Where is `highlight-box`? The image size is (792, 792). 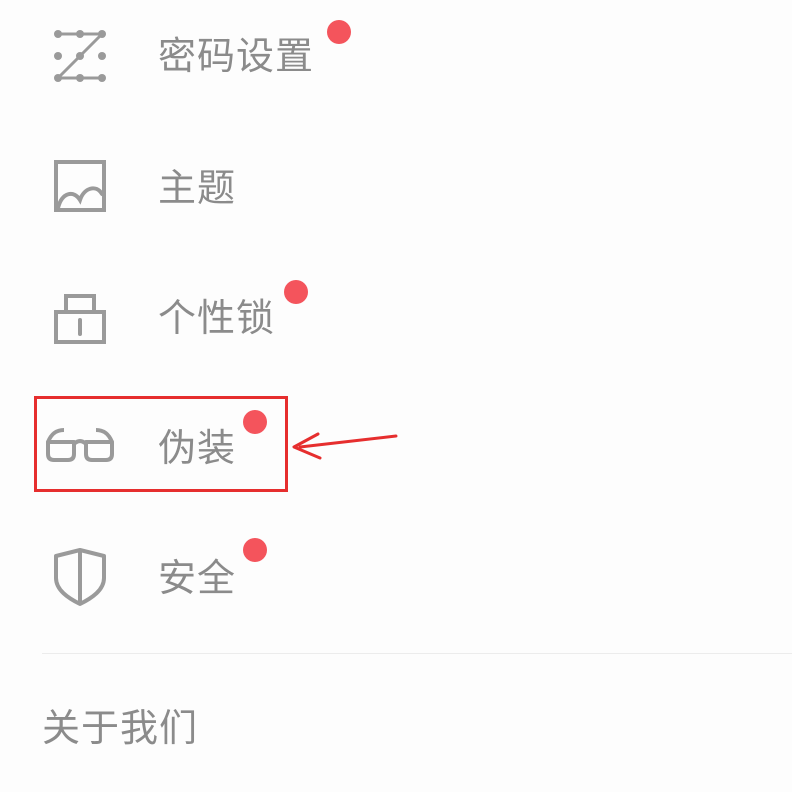
highlight-box is located at coordinates (161, 444).